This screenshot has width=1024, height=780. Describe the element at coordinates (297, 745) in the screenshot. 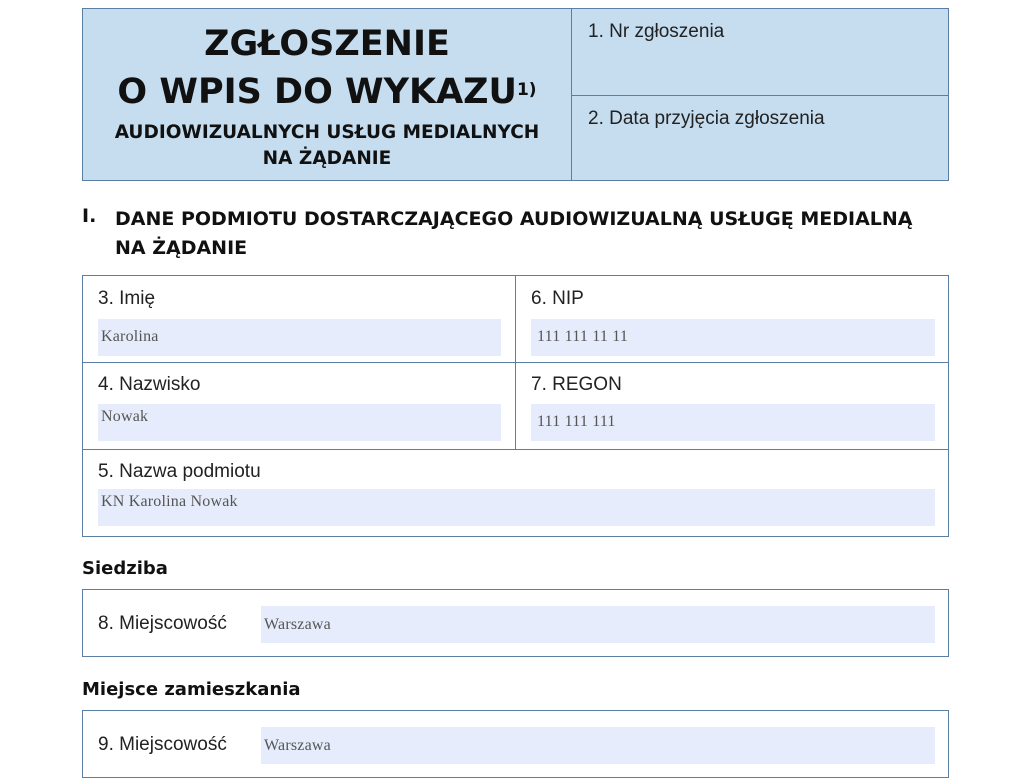

I see `zamieszkanie-miejscowosc-value: Warszawa` at that location.